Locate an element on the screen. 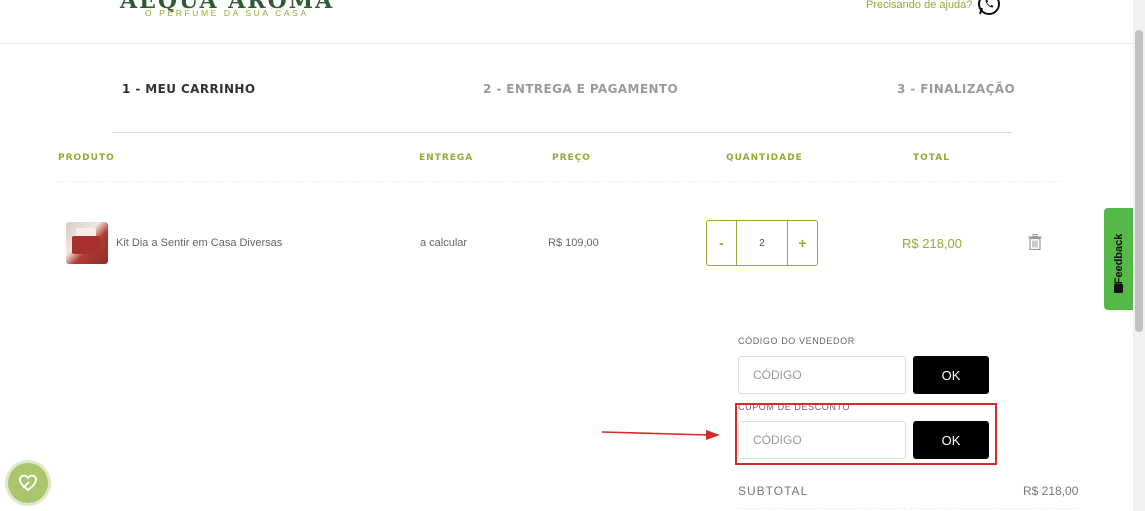 The height and width of the screenshot is (511, 1145). quantity-stepper: - 2 + is located at coordinates (762, 243).